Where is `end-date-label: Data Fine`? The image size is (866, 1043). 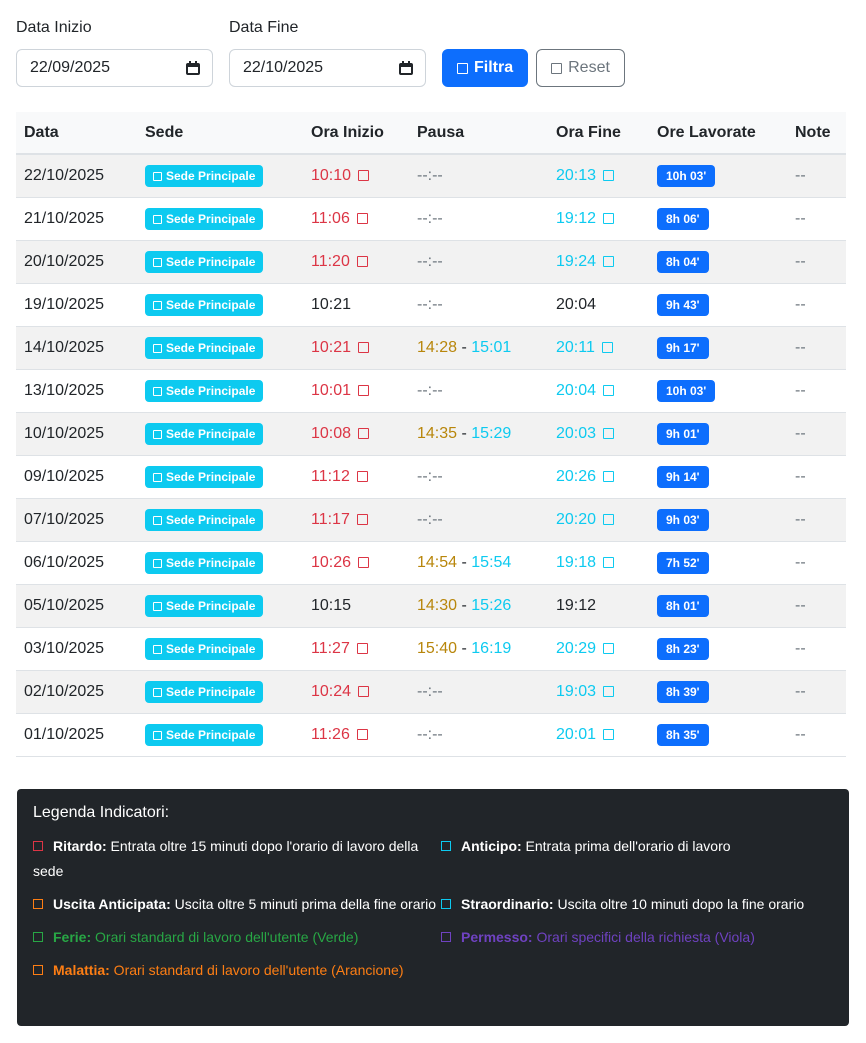
end-date-label: Data Fine is located at coordinates (264, 27).